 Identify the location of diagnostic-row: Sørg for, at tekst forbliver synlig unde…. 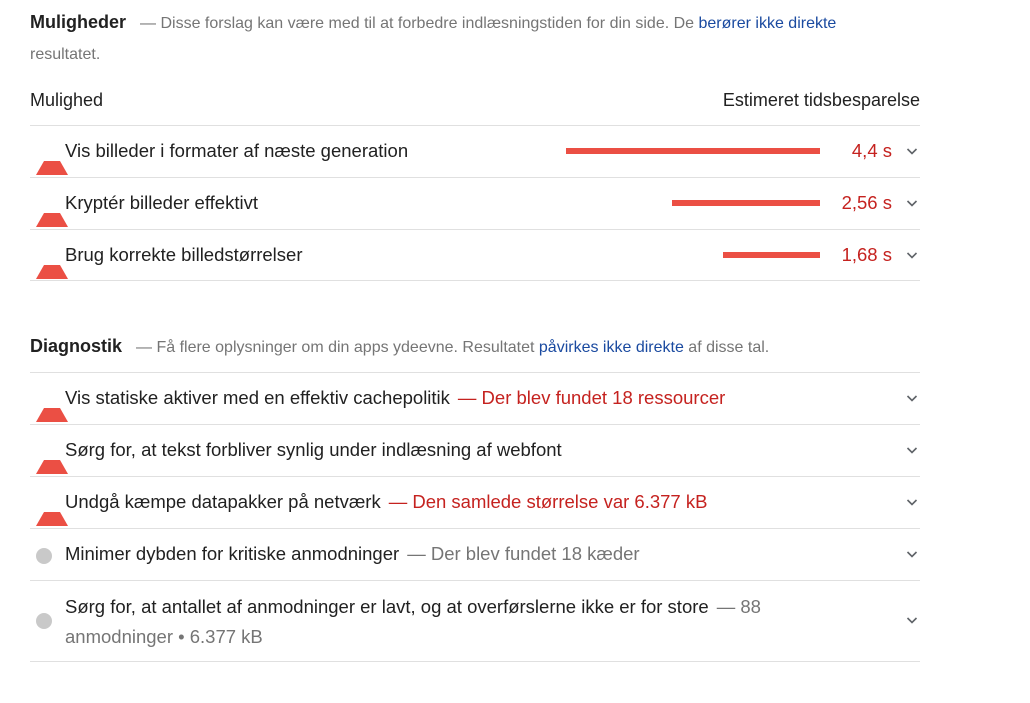
(475, 450).